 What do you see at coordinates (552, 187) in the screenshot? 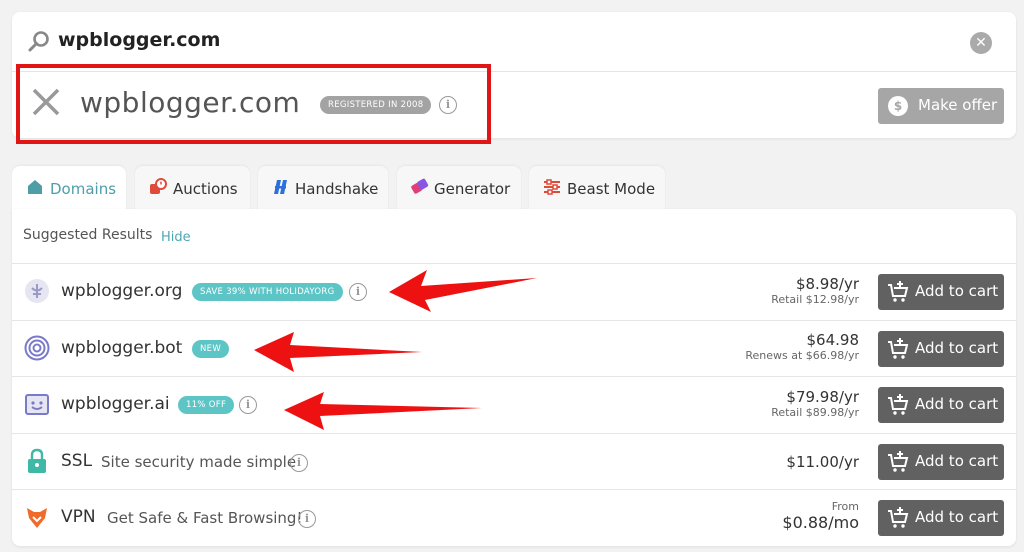
I see `sliders-icon` at bounding box center [552, 187].